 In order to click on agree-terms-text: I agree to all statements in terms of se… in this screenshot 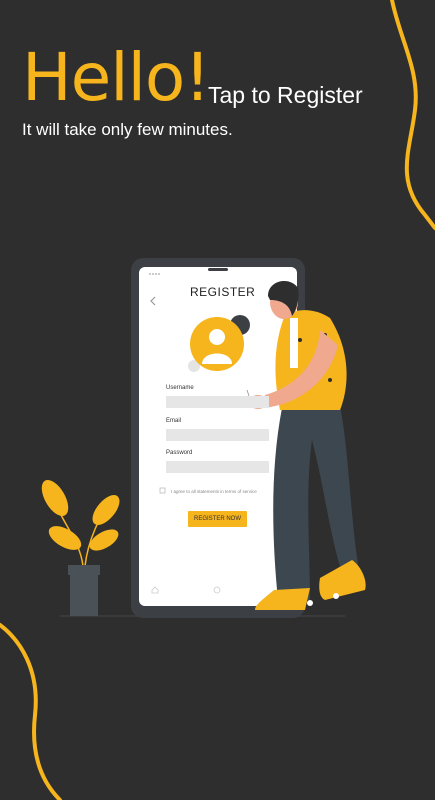, I will do `click(214, 491)`.